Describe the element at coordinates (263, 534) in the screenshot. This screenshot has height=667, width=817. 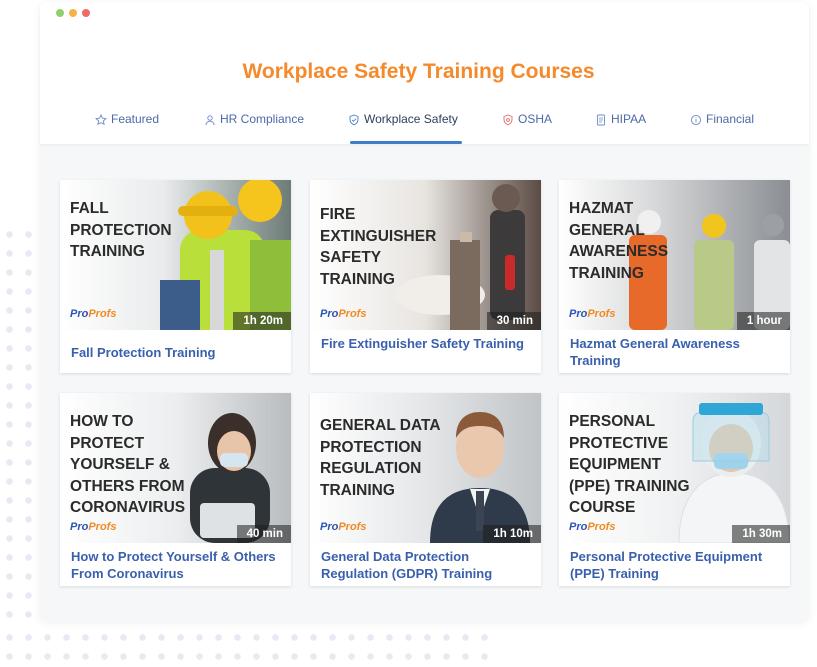
I see `duration-badge: 40 min` at that location.